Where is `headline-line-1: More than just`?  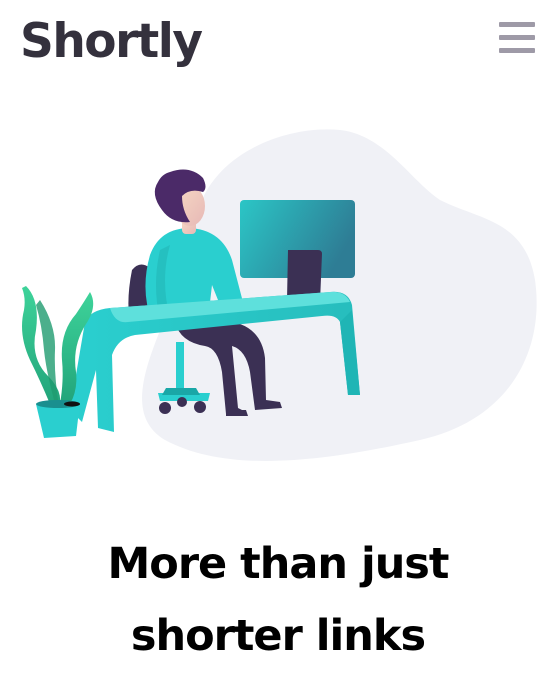 headline-line-1: More than just is located at coordinates (278, 564).